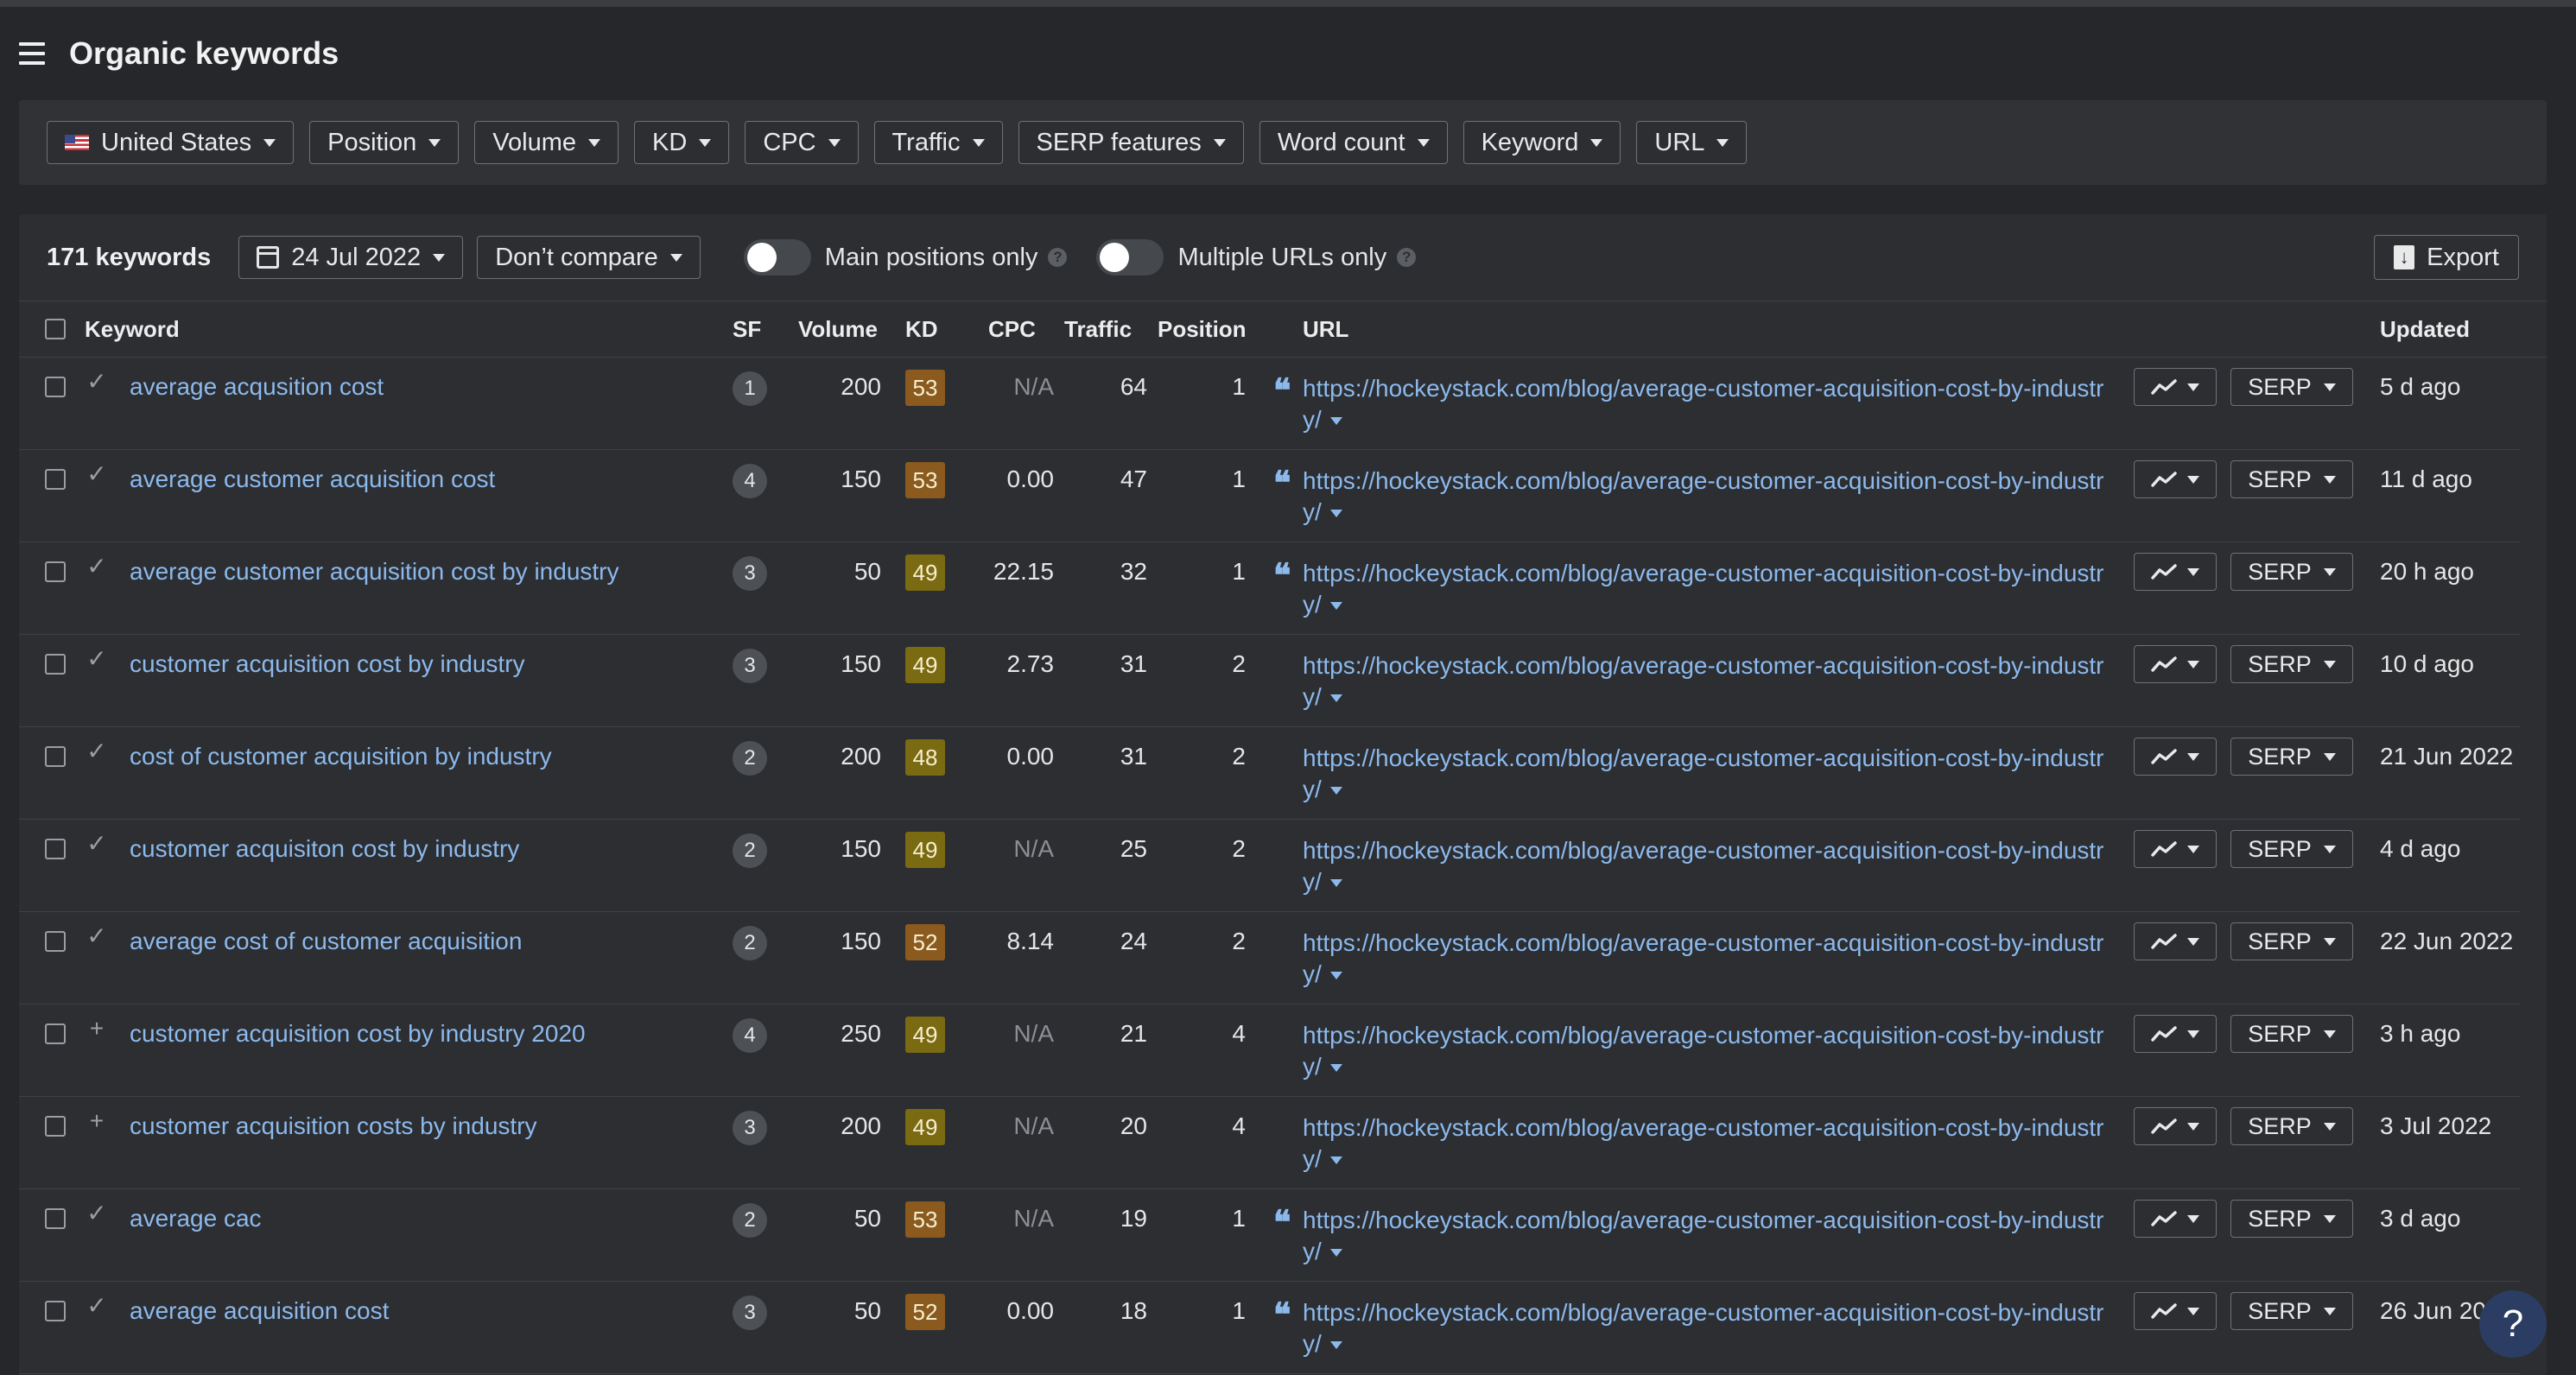  I want to click on scrollbar-track, so click(2565, 794).